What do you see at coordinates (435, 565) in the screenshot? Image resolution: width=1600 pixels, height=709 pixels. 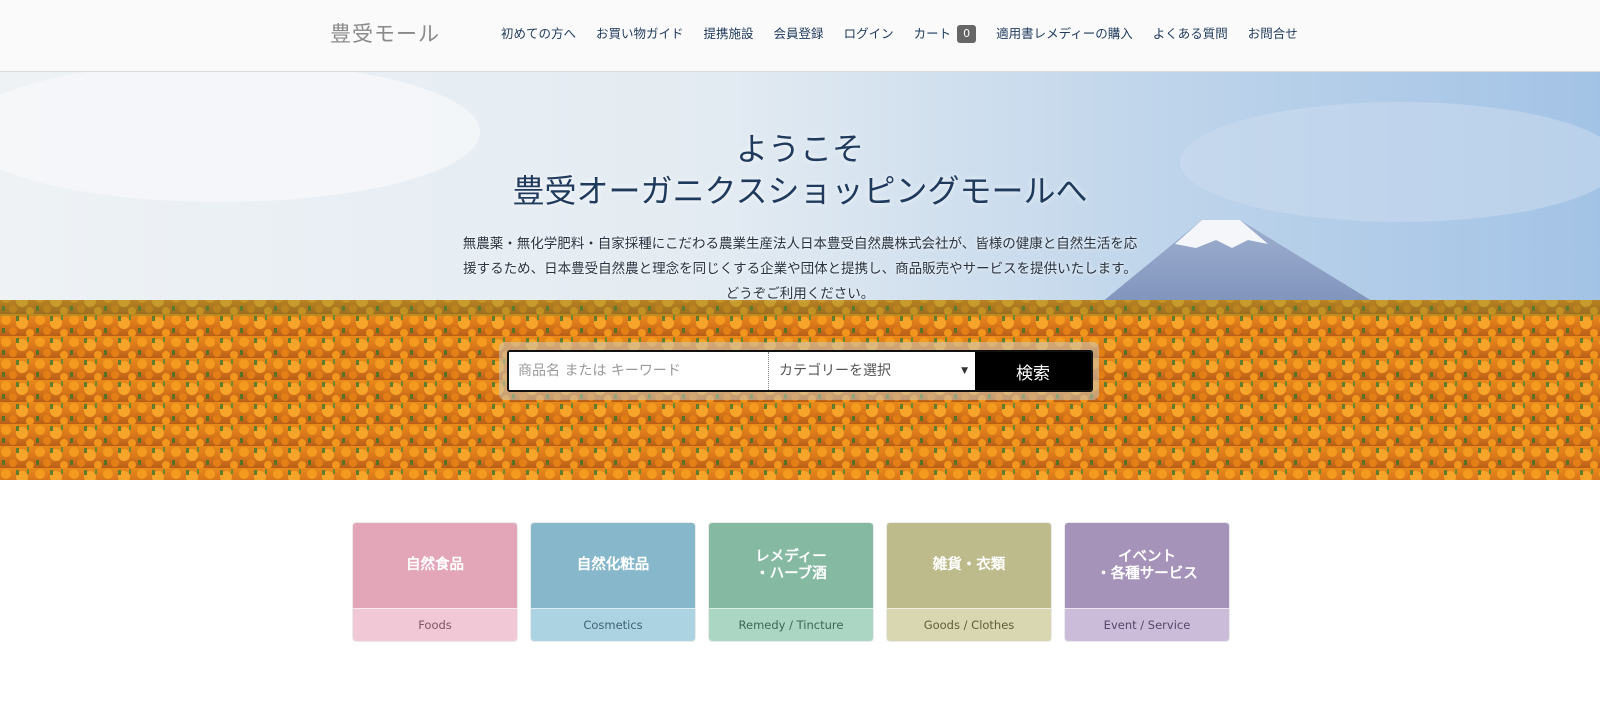 I see `category-tile-title: 自然食品` at bounding box center [435, 565].